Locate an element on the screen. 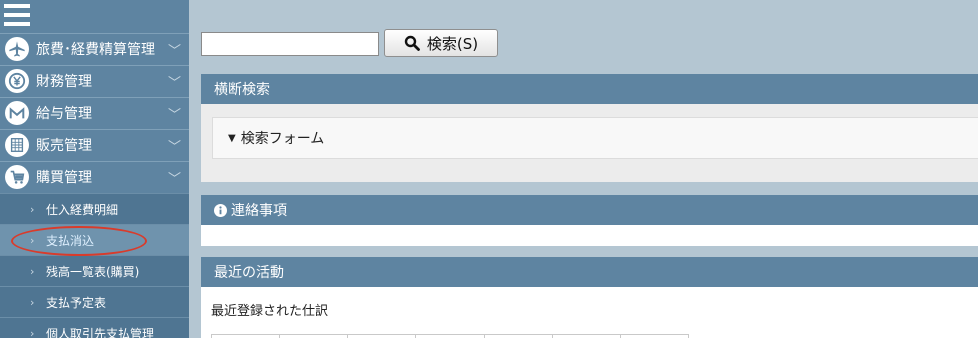 Image resolution: width=978 pixels, height=338 pixels. sidebar-subitem-individual-supplier-payment: › 個人取引先支払管理 is located at coordinates (94, 327).